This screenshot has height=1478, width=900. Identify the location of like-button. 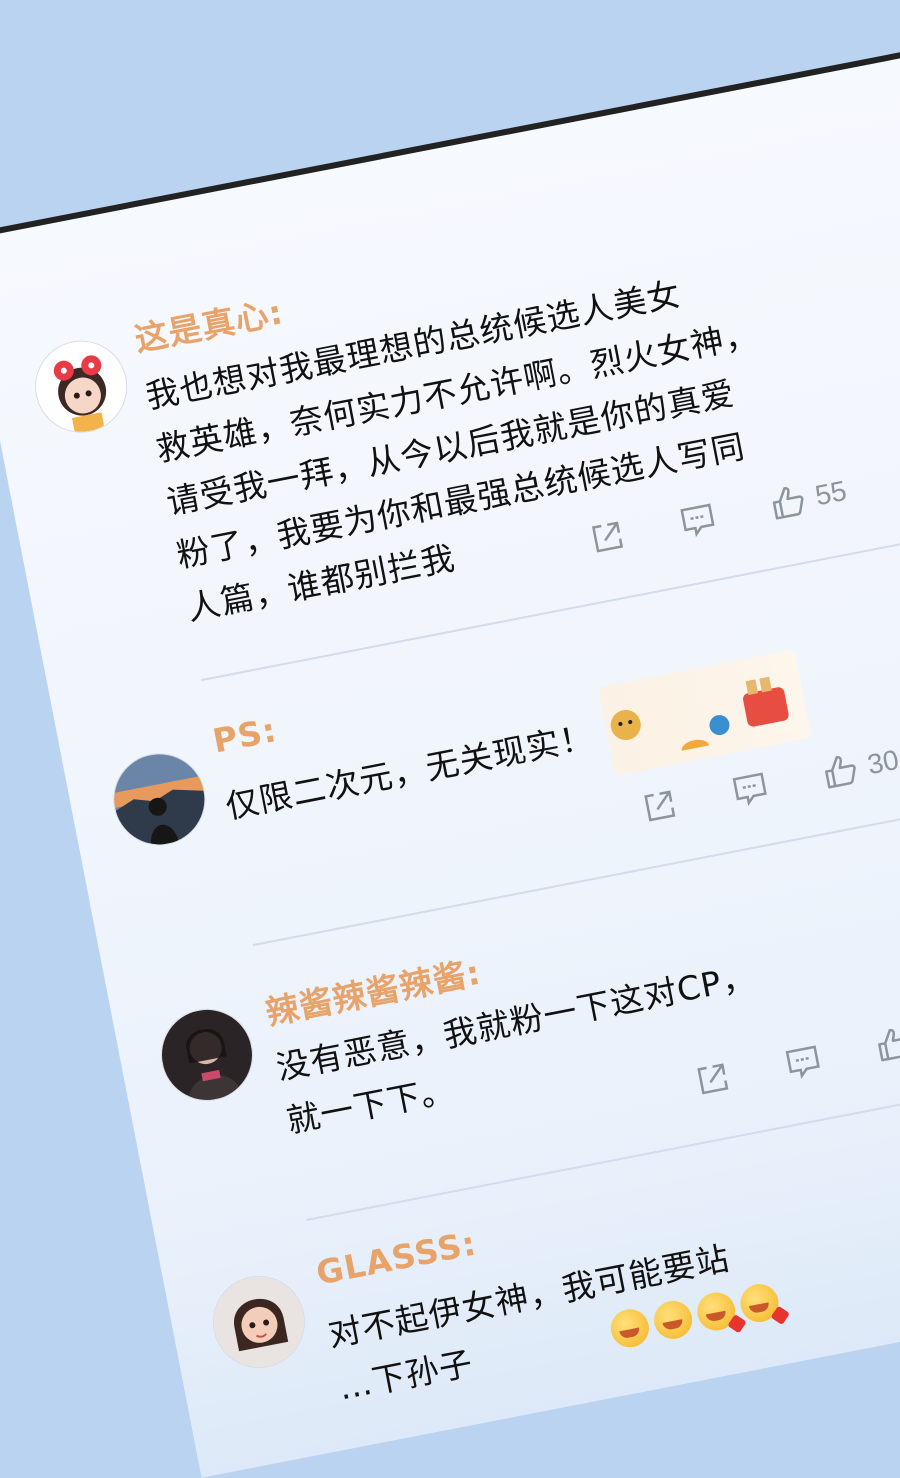
(886, 1043).